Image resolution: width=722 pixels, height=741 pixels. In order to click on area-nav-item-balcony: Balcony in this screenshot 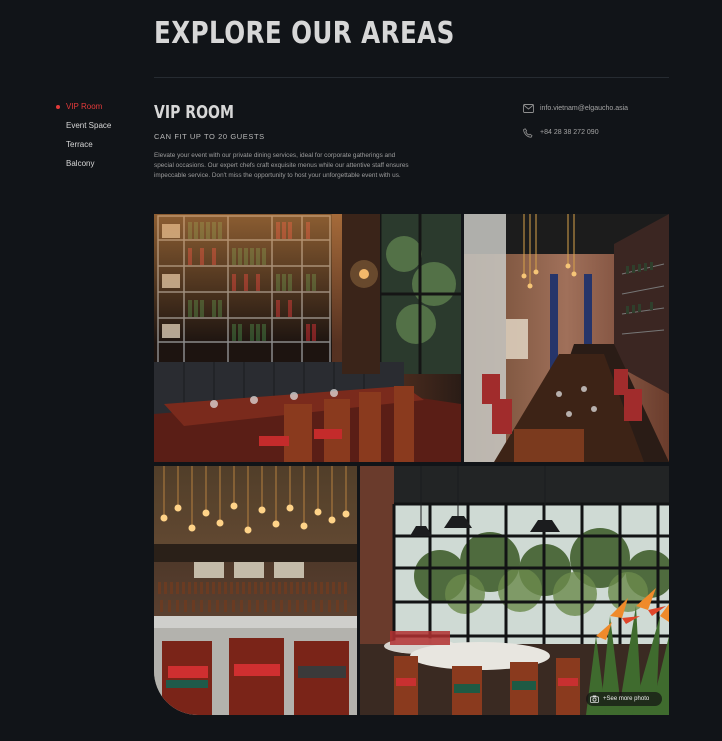, I will do `click(83, 168)`.